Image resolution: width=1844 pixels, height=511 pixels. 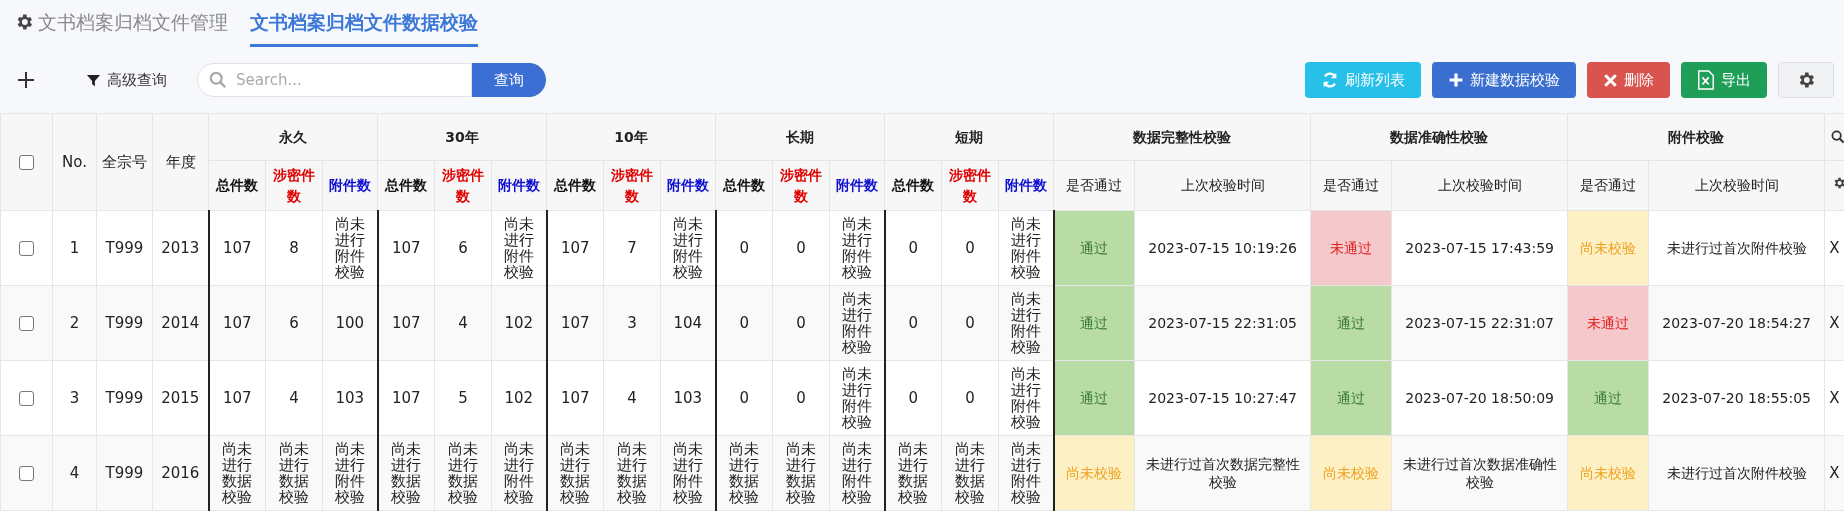 What do you see at coordinates (1504, 80) in the screenshot?
I see `create-button: 新建数据校验` at bounding box center [1504, 80].